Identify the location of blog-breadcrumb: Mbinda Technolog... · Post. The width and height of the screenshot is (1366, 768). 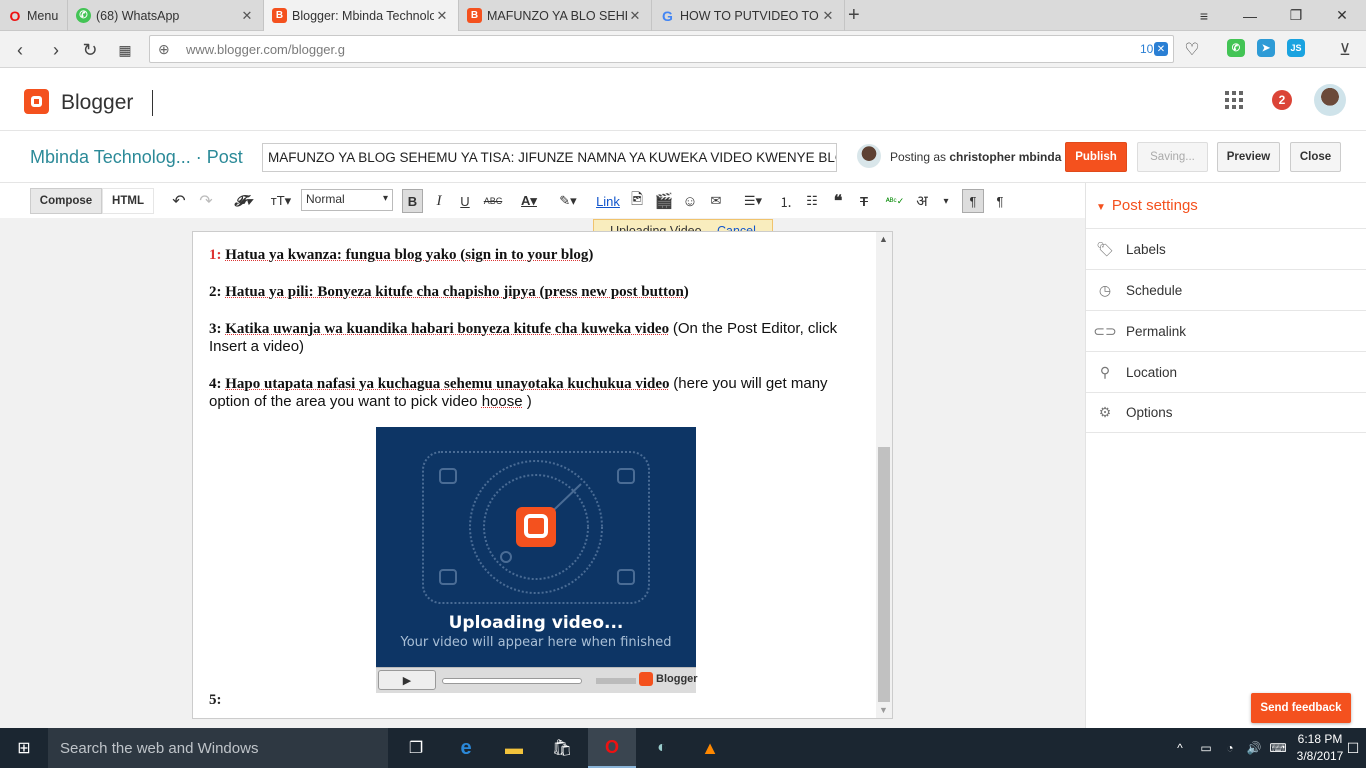
(136, 157).